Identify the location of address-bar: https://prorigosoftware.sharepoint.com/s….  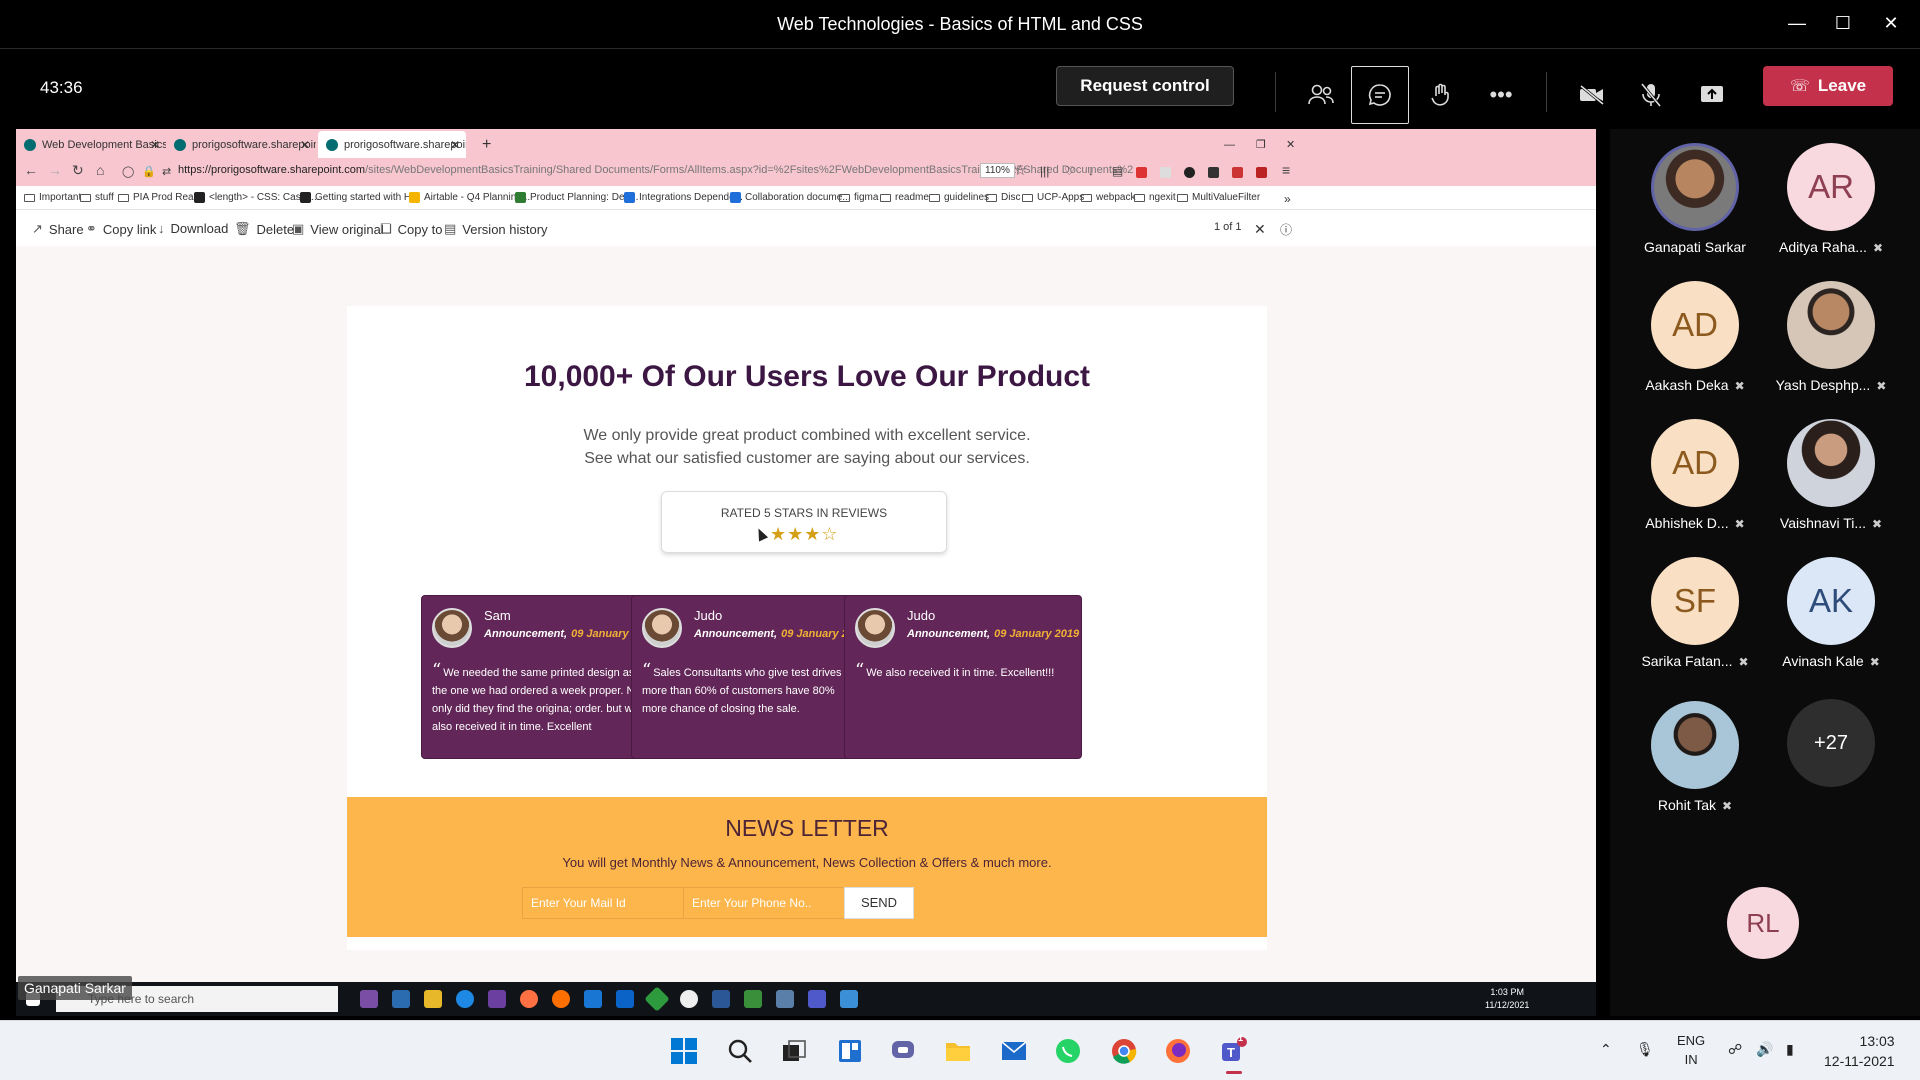
(678, 170).